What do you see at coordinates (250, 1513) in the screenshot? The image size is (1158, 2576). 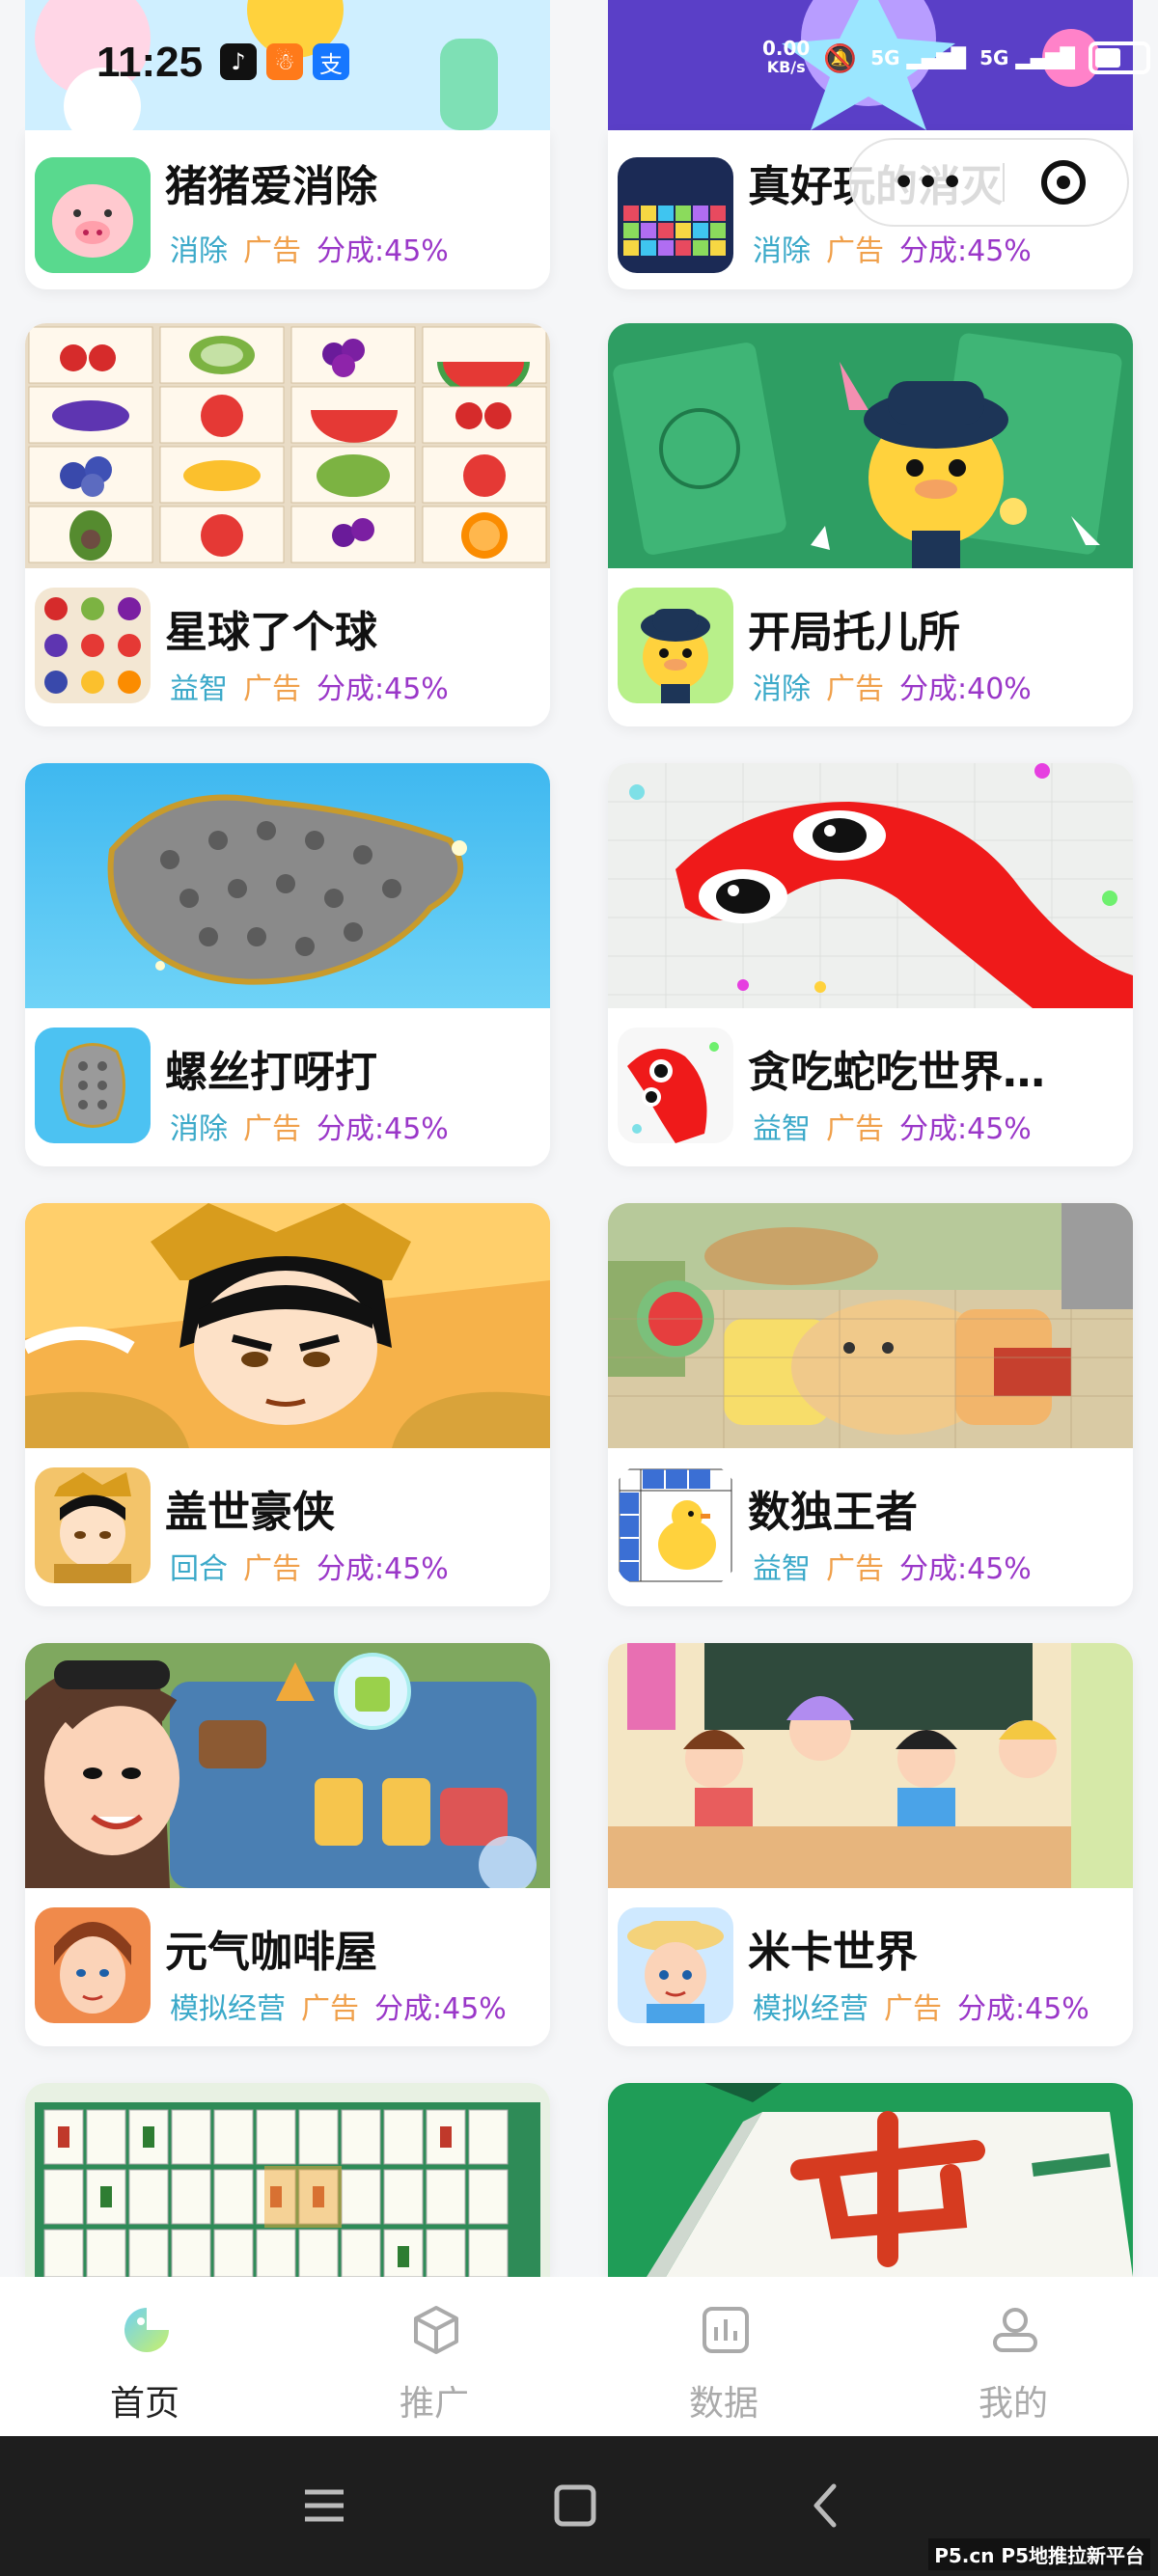 I see `game-name: 盖世豪侠` at bounding box center [250, 1513].